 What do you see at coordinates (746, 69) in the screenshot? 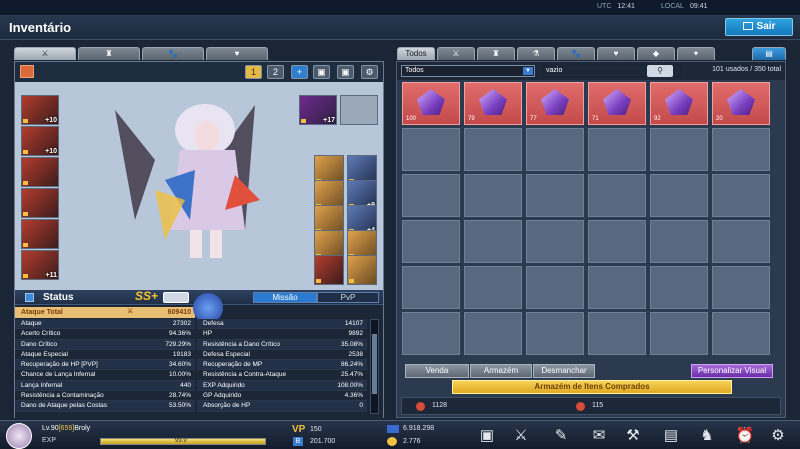
I see `inventory-usage: 101 usados / 350 total` at bounding box center [746, 69].